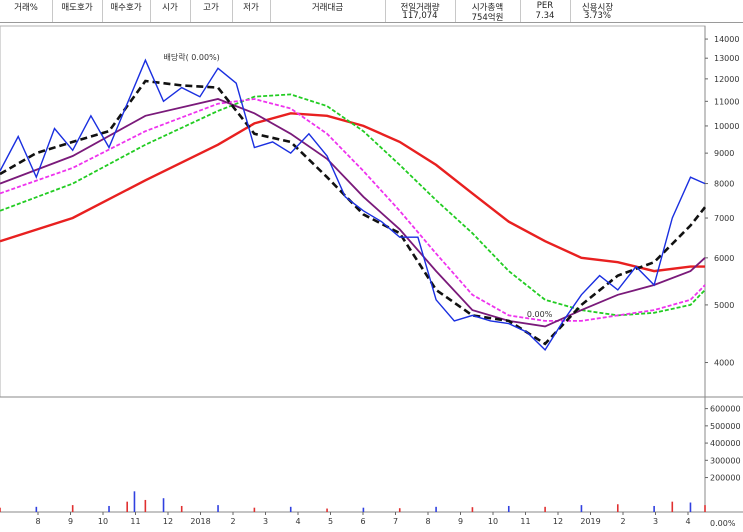  What do you see at coordinates (724, 153) in the screenshot?
I see `price-tick-label: 9000` at bounding box center [724, 153].